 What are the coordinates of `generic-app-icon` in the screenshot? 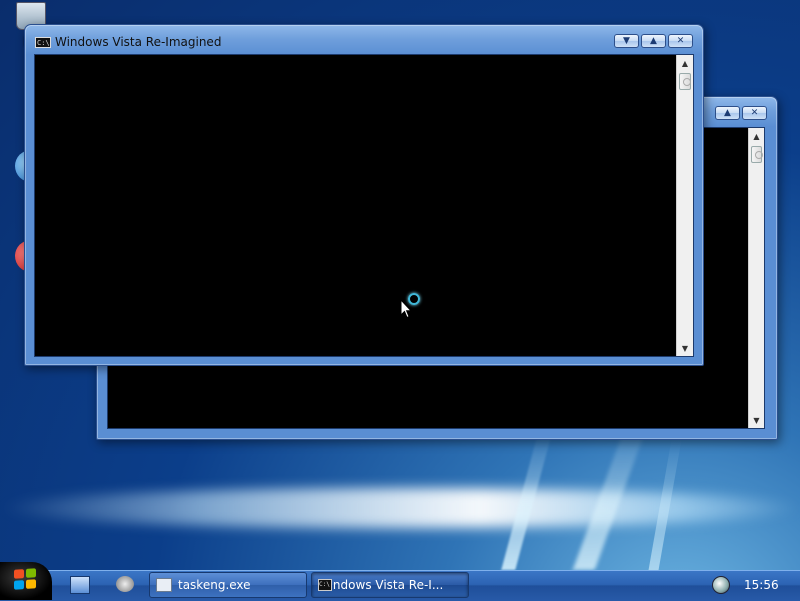 It's located at (164, 585).